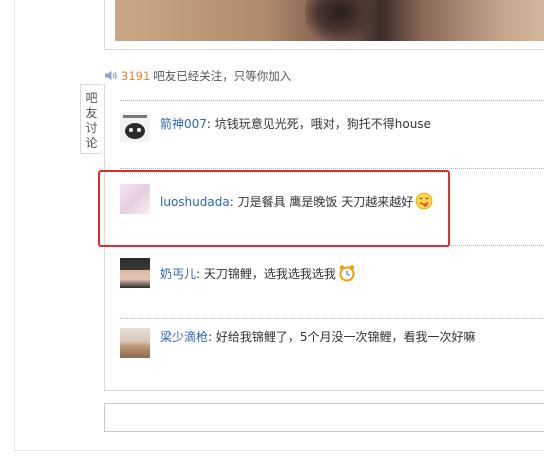  Describe the element at coordinates (91, 98) in the screenshot. I see `side-tab-char: 吧` at that location.